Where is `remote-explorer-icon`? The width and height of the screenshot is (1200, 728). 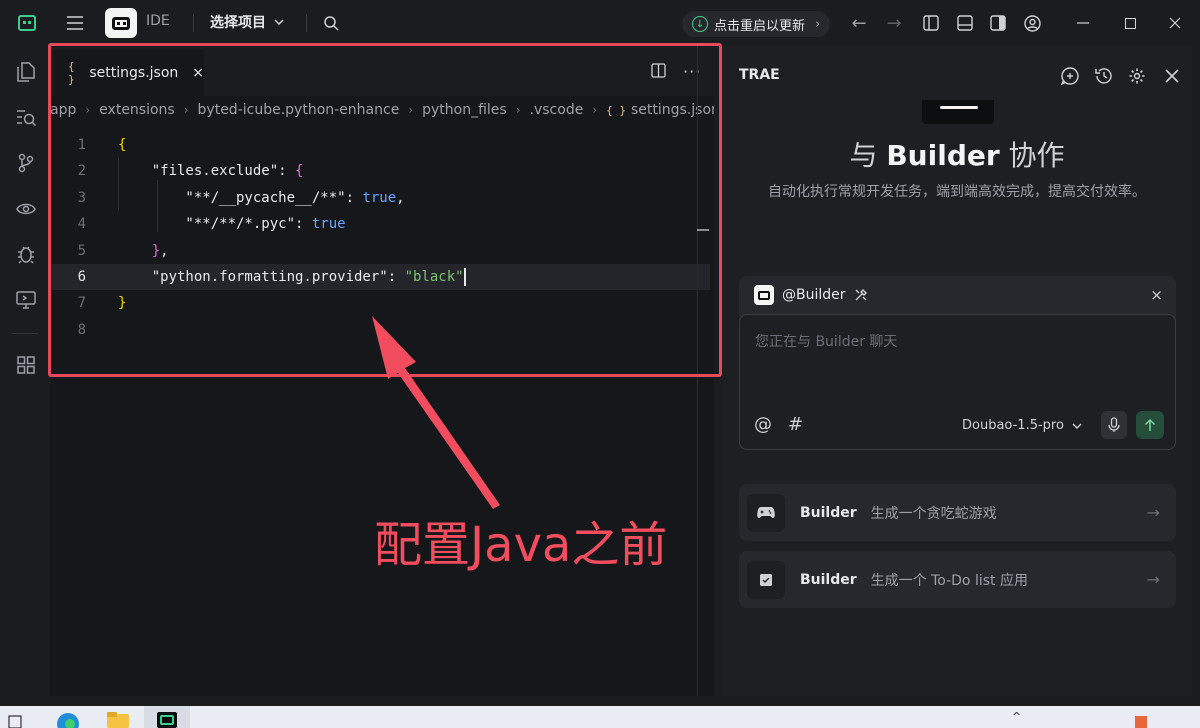
remote-explorer-icon is located at coordinates (26, 209).